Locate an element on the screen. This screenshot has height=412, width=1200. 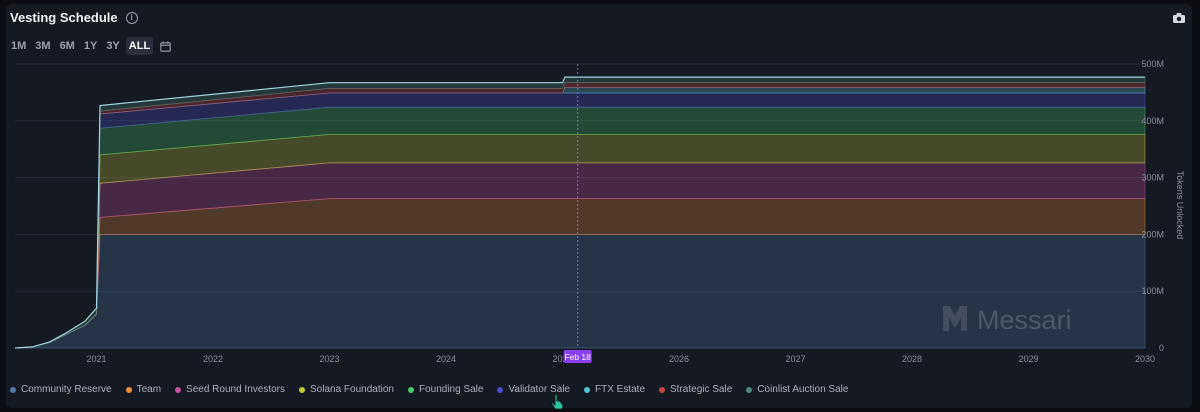
legend-item: Strategic Sale is located at coordinates (695, 389).